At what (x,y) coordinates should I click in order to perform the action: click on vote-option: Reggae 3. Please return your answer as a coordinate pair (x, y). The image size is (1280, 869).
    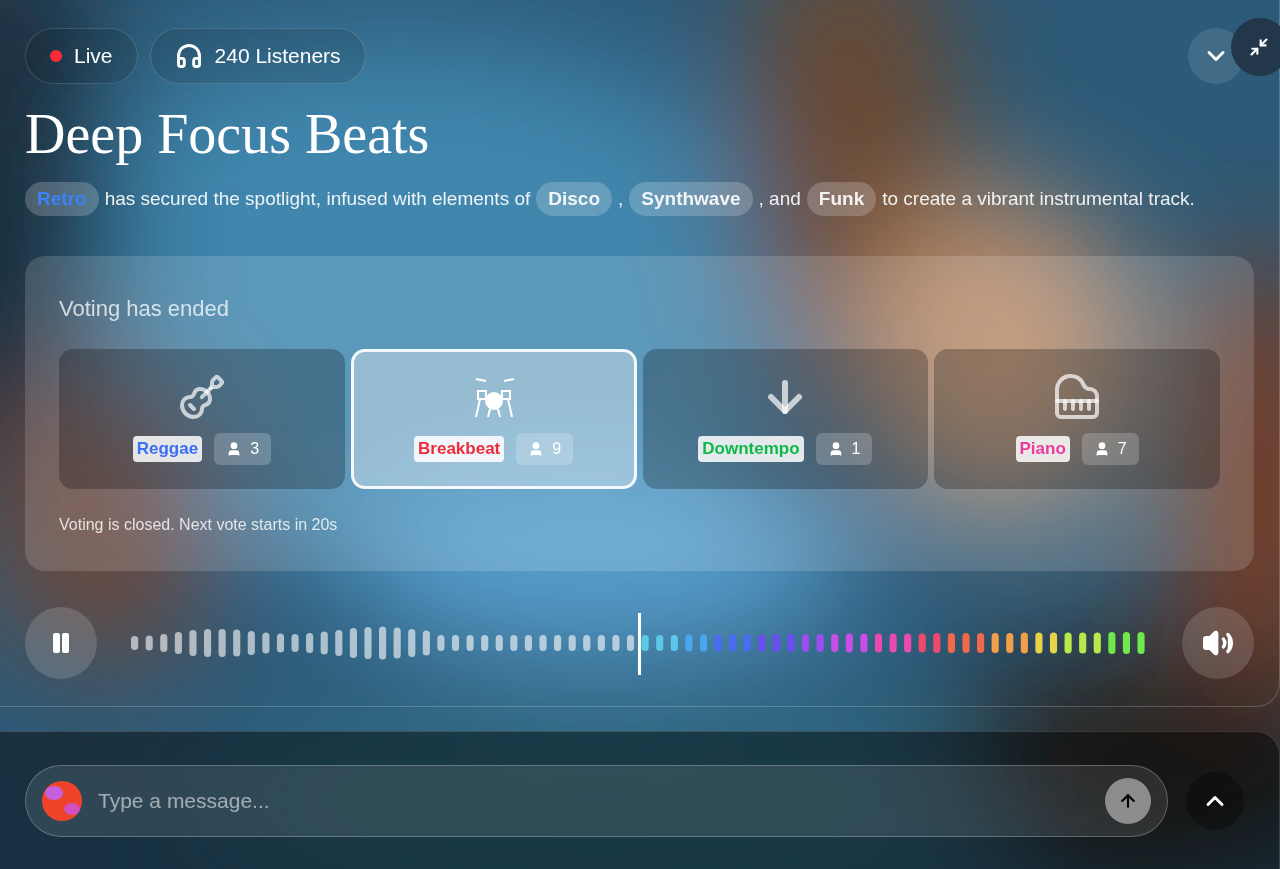
    Looking at the image, I should click on (202, 419).